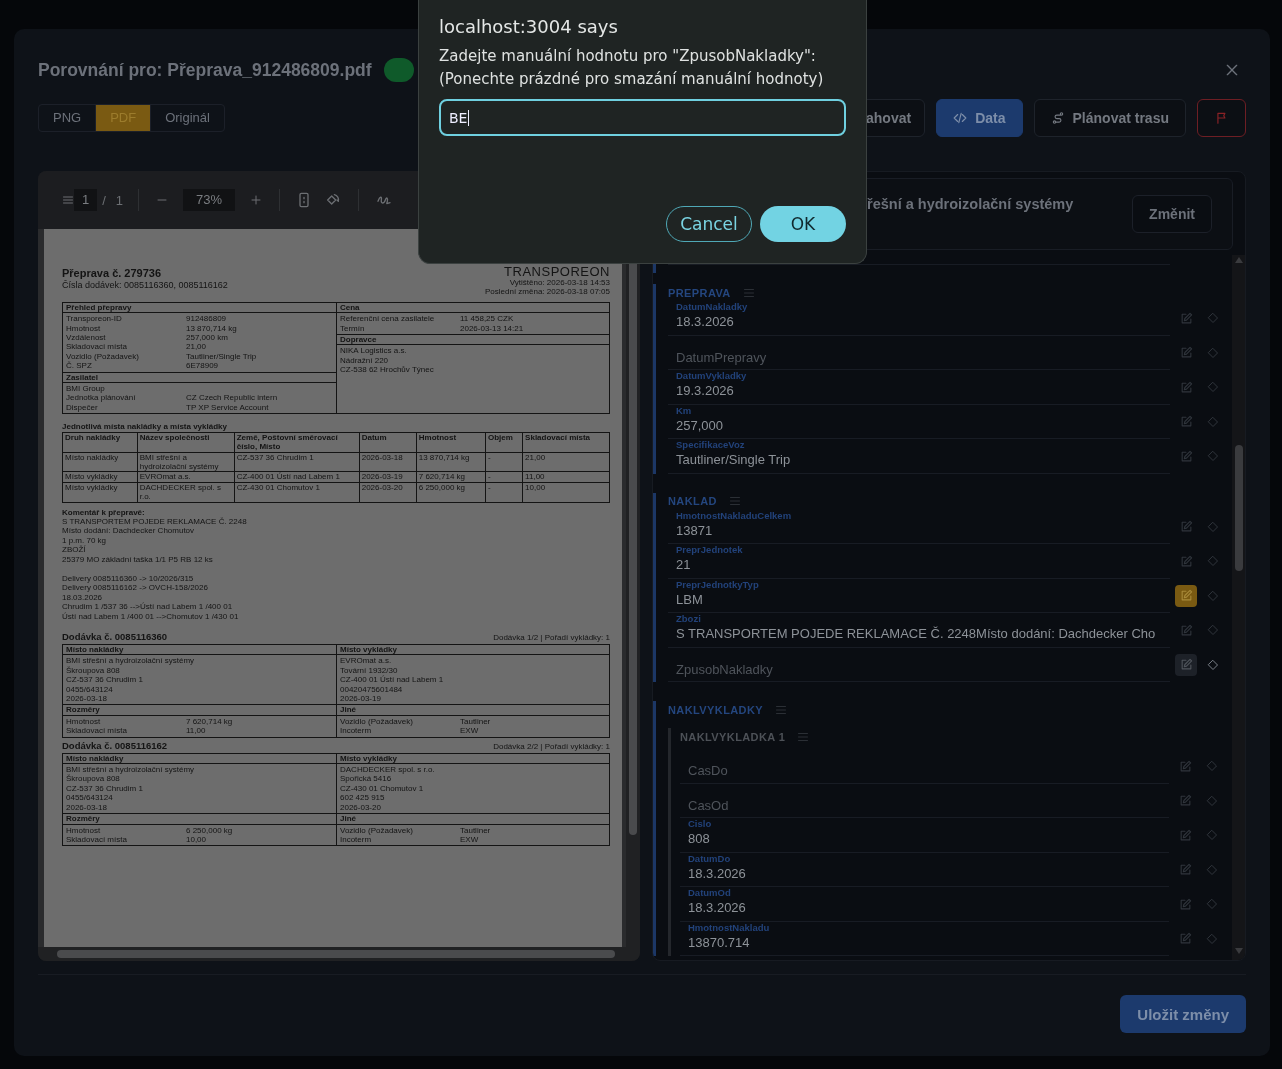  What do you see at coordinates (551, 746) in the screenshot?
I see `document-text: Dodávka 2/2 | Pořadí vykládky: 1` at bounding box center [551, 746].